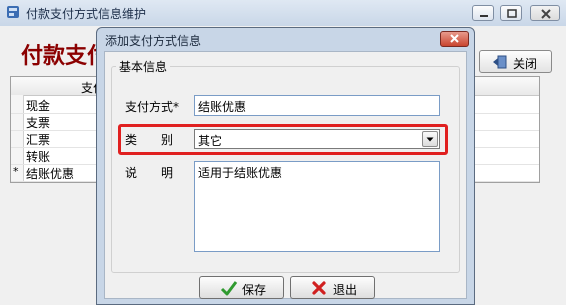 This screenshot has height=305, width=566. I want to click on close-button: 关闭, so click(515, 61).